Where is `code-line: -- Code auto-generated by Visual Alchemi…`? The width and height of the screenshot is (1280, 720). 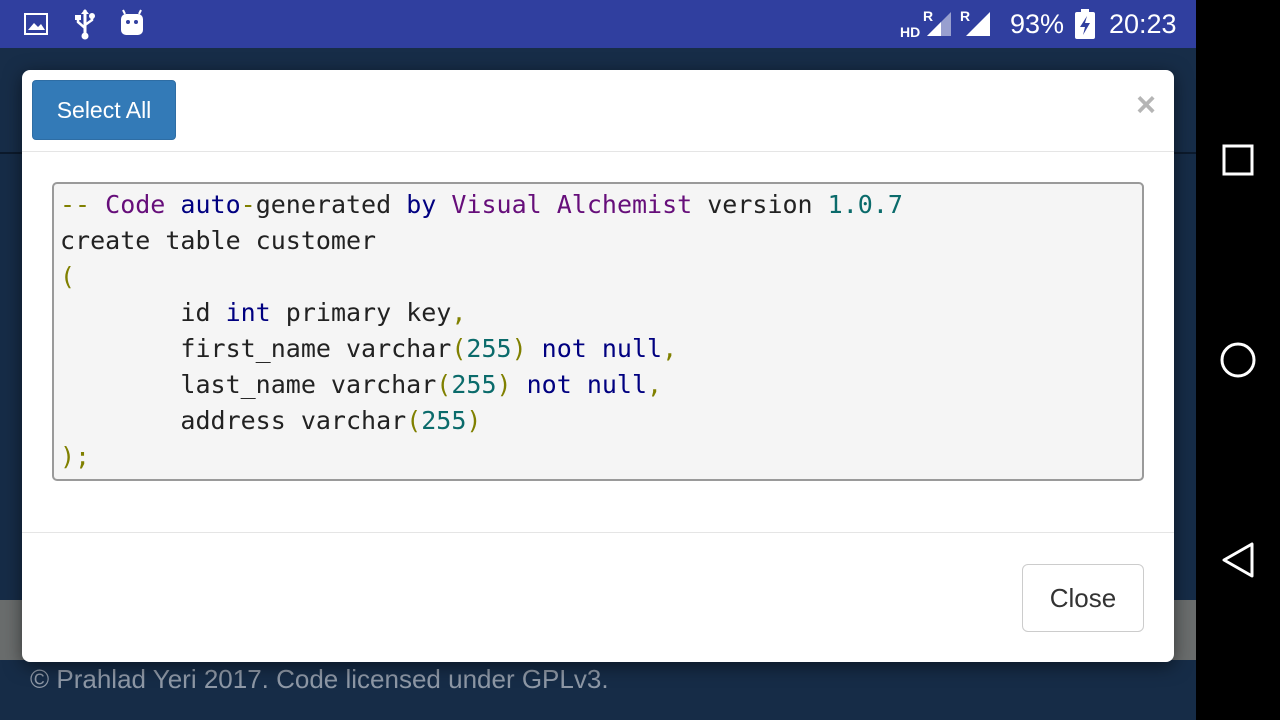 code-line: -- Code auto-generated by Visual Alchemi… is located at coordinates (601, 205).